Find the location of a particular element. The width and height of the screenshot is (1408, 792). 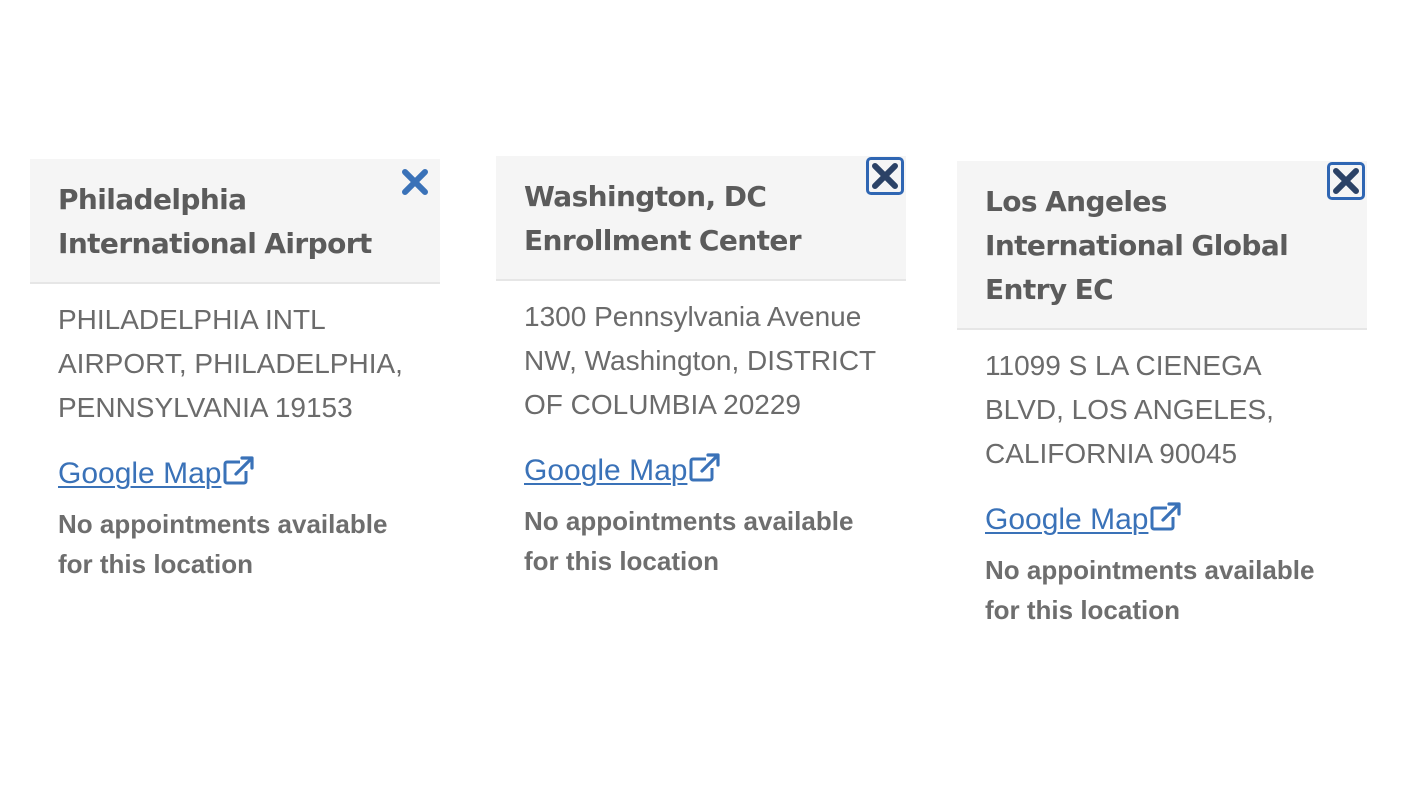

location-card-header: Washington, DC Enrollment Center is located at coordinates (701, 218).